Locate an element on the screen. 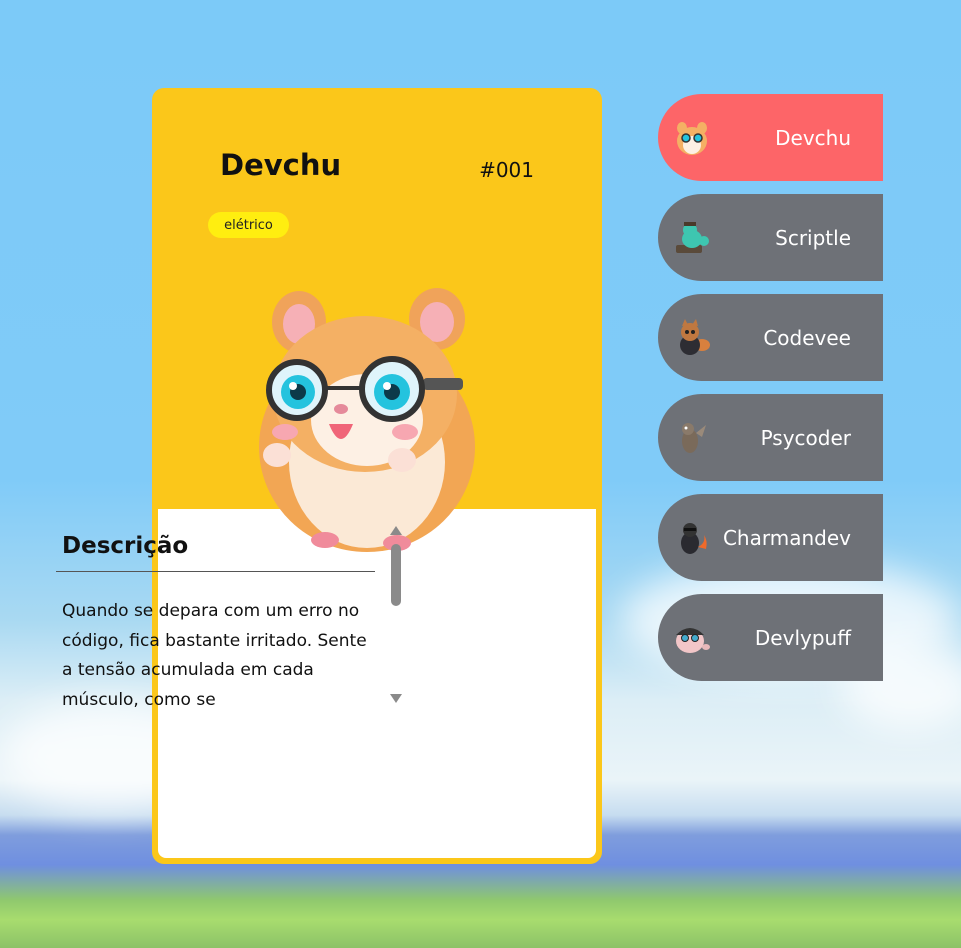  scrollbar-thumb is located at coordinates (396, 575).